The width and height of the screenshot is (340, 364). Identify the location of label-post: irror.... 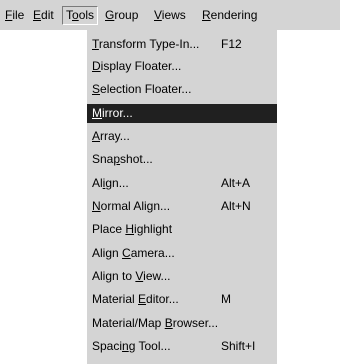
(117, 113).